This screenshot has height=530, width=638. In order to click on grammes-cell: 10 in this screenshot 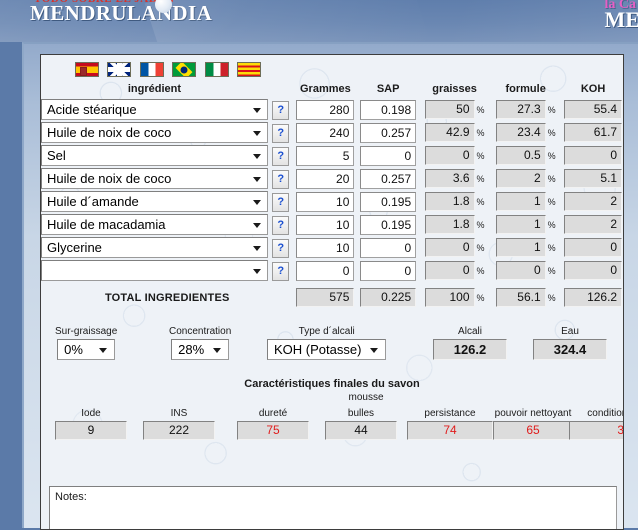, I will do `click(326, 247)`.